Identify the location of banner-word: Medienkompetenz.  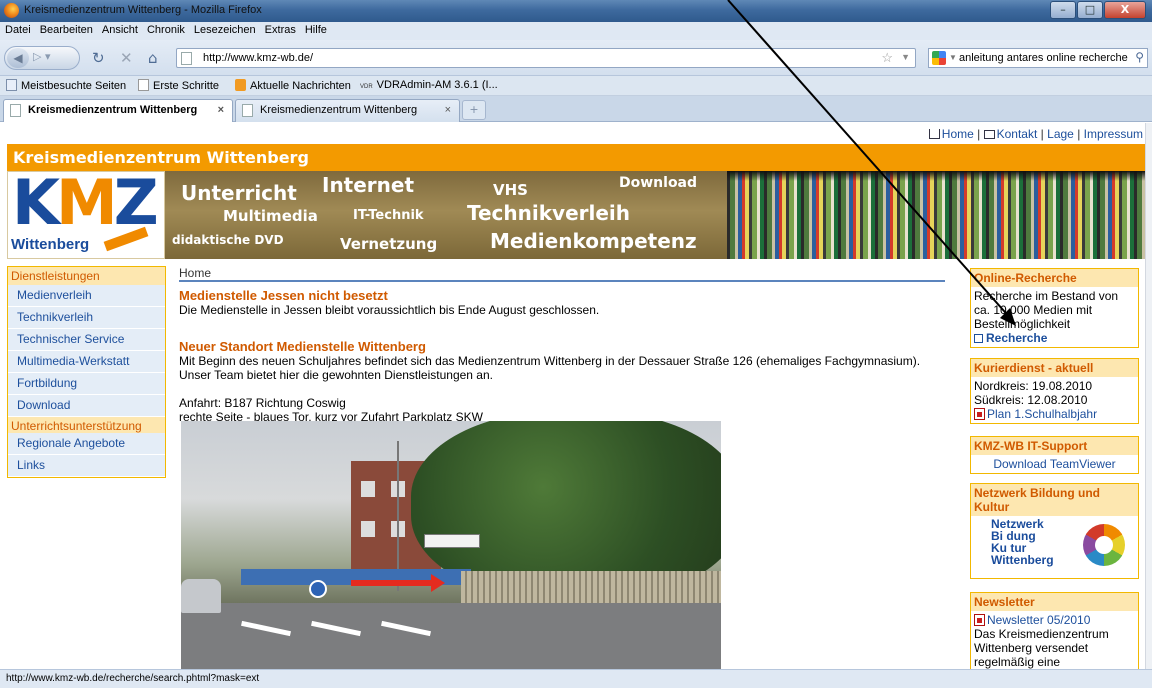
(593, 241).